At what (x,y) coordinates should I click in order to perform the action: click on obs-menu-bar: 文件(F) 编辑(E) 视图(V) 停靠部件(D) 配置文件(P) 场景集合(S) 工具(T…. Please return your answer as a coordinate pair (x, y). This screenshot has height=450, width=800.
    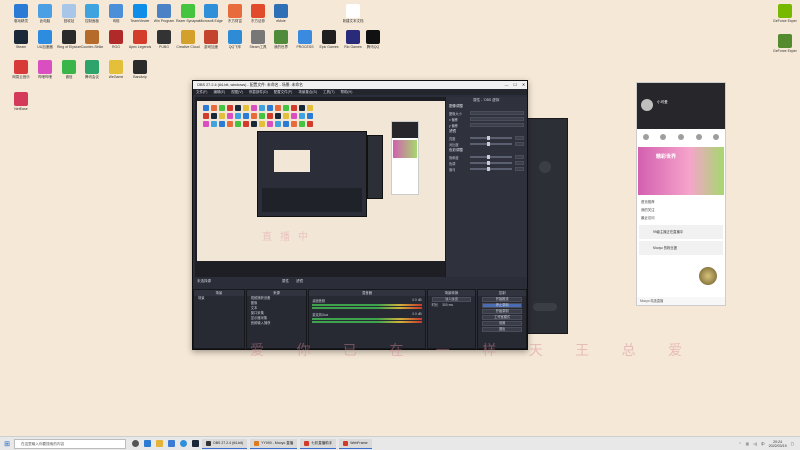
    Looking at the image, I should click on (360, 92).